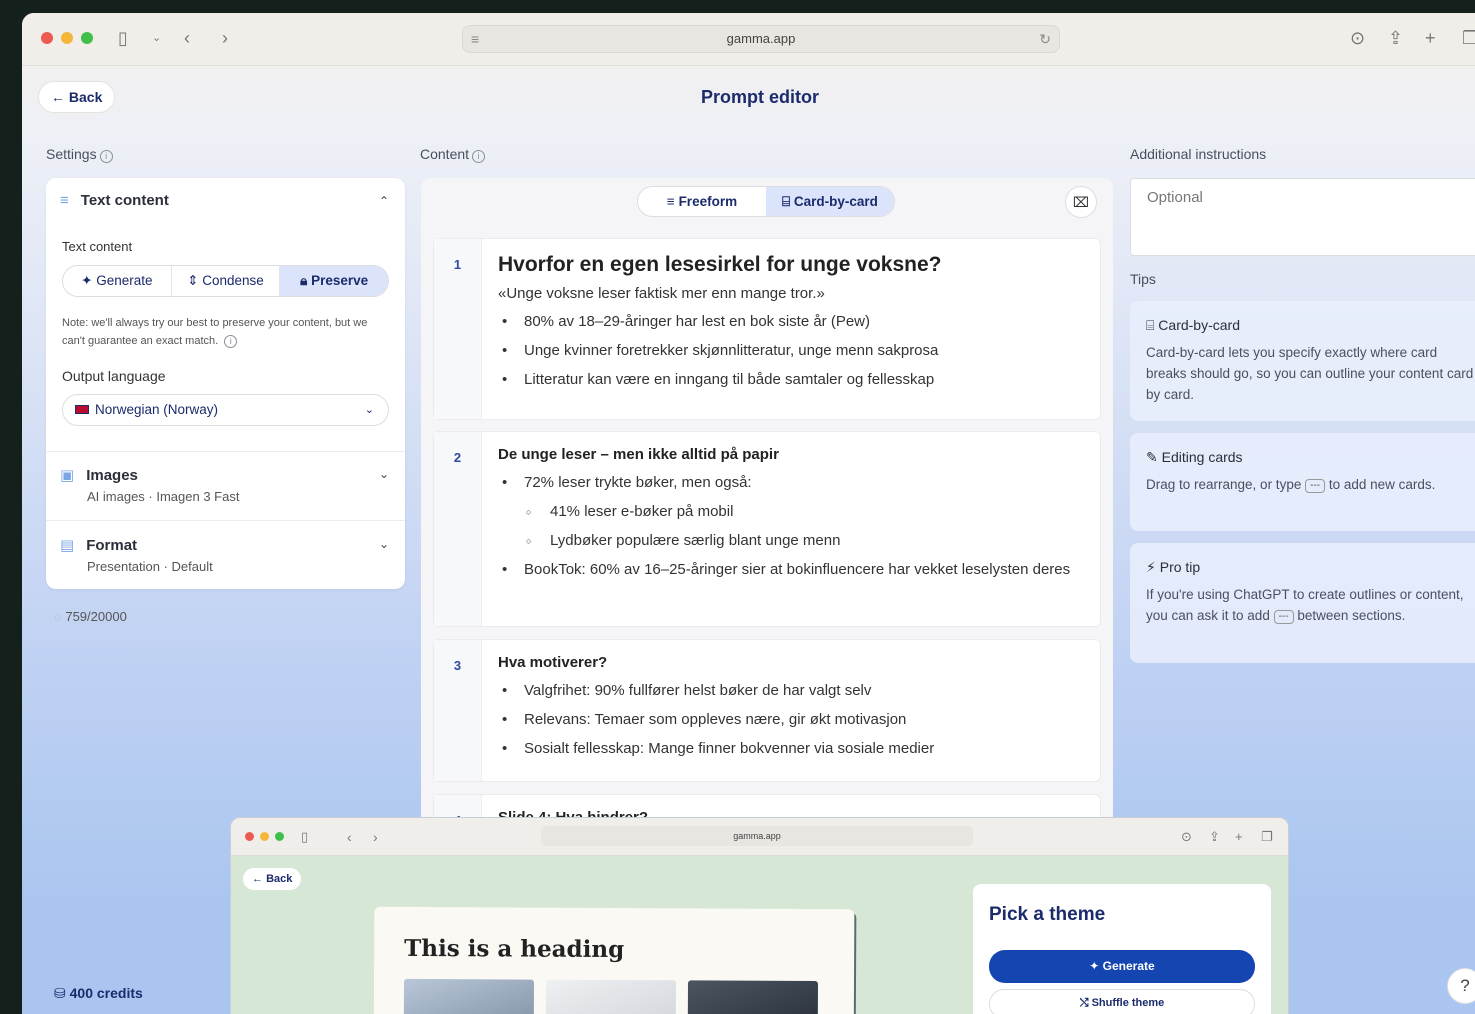 The height and width of the screenshot is (1014, 1475). What do you see at coordinates (789, 541) in the screenshot?
I see `list-item: Lydbøker populære særlig blant unge menn` at bounding box center [789, 541].